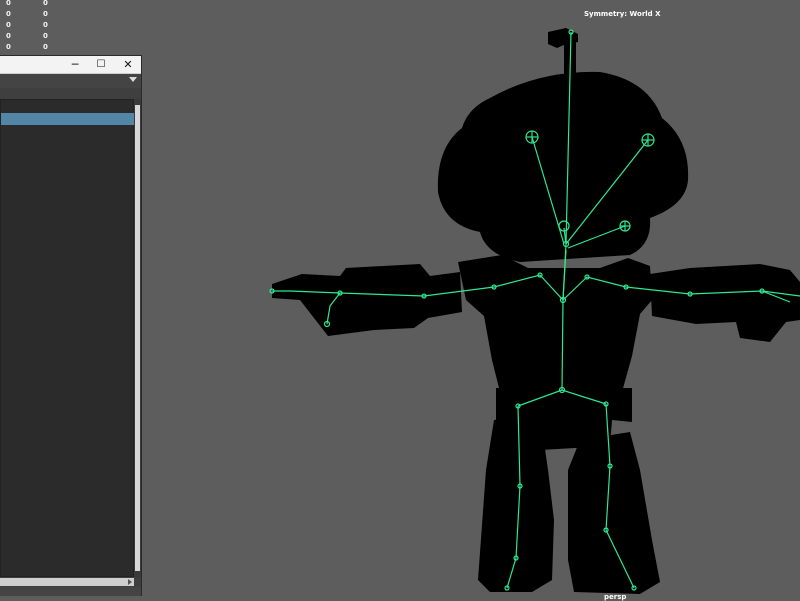 The height and width of the screenshot is (601, 800). I want to click on chevron-down-icon, so click(133, 79).